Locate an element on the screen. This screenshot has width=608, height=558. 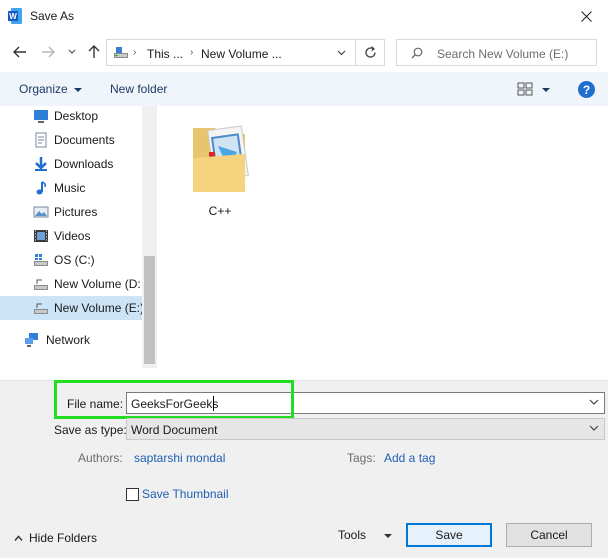
downloads-icon is located at coordinates (41, 164).